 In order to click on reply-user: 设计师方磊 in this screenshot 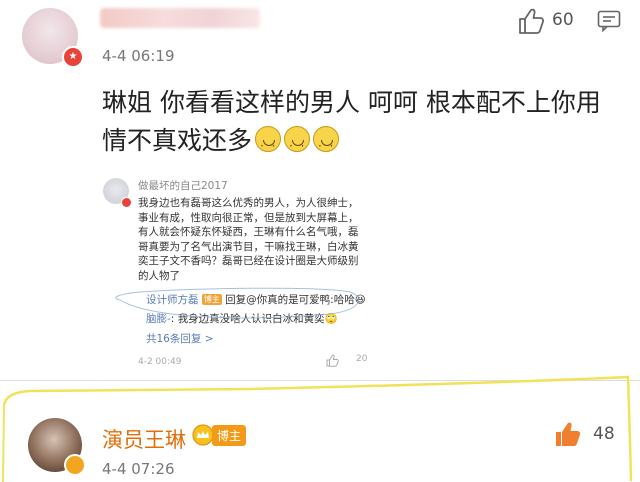, I will do `click(172, 300)`.